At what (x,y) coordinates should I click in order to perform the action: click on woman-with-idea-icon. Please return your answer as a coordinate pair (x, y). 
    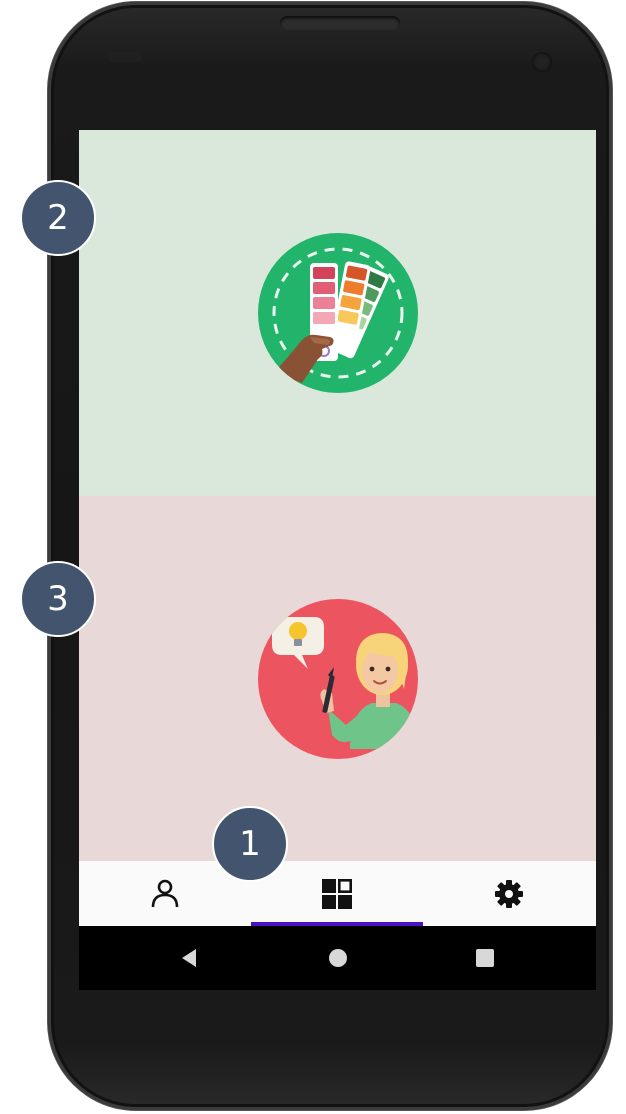
    Looking at the image, I should click on (337, 679).